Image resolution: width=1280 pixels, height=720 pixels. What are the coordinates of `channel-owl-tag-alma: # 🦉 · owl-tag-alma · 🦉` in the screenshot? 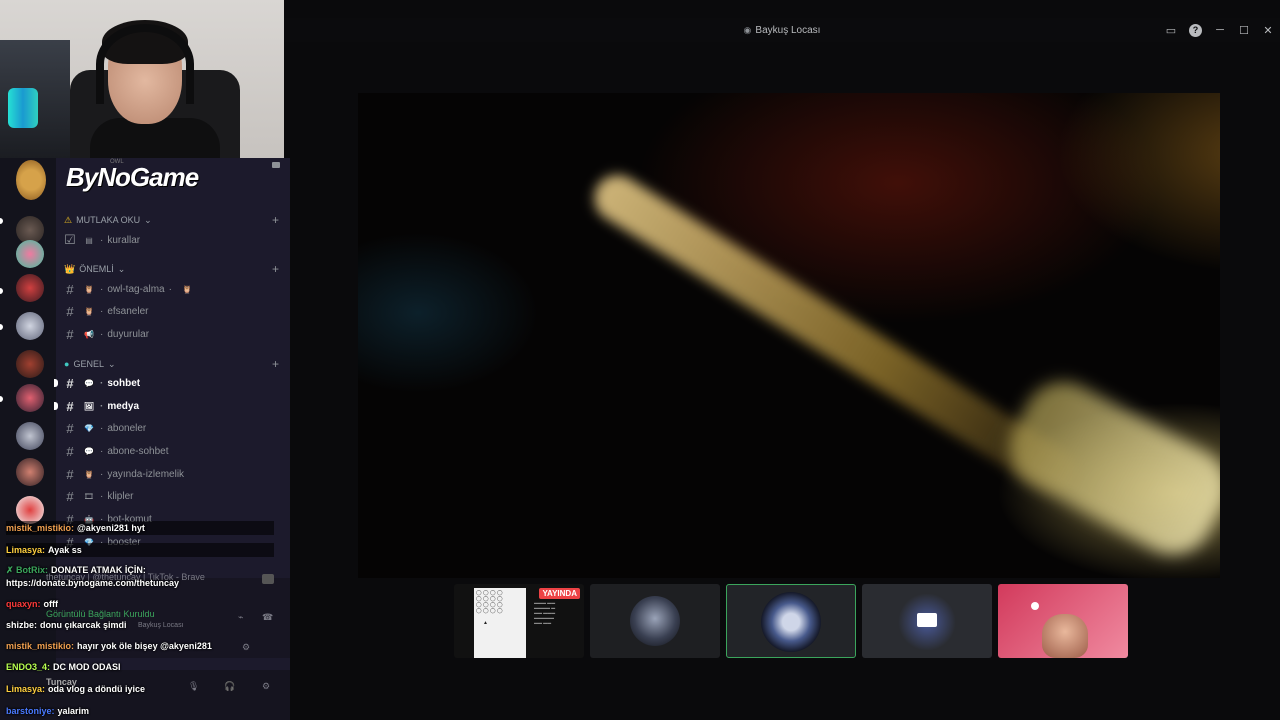 It's located at (174, 289).